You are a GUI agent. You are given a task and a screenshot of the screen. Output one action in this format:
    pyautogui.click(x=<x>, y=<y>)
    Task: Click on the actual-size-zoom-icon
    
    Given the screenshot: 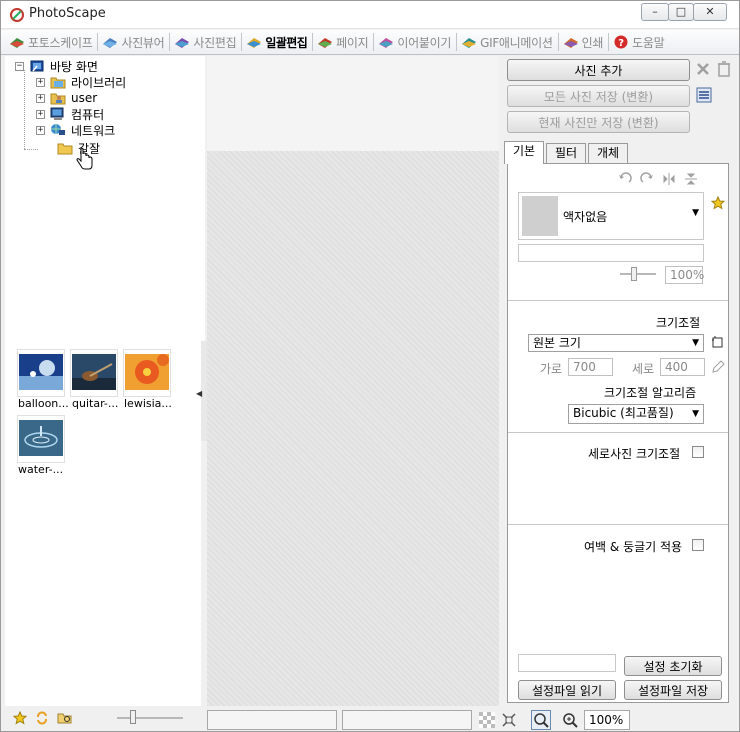 What is the action you would take?
    pyautogui.click(x=541, y=720)
    